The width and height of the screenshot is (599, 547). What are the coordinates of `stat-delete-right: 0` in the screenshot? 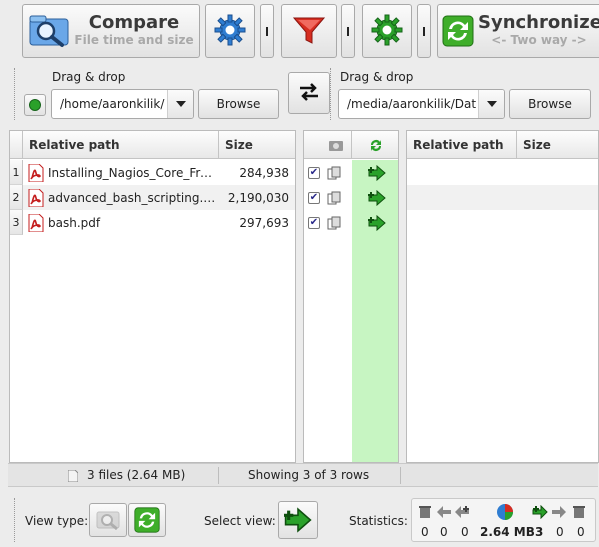 It's located at (581, 532).